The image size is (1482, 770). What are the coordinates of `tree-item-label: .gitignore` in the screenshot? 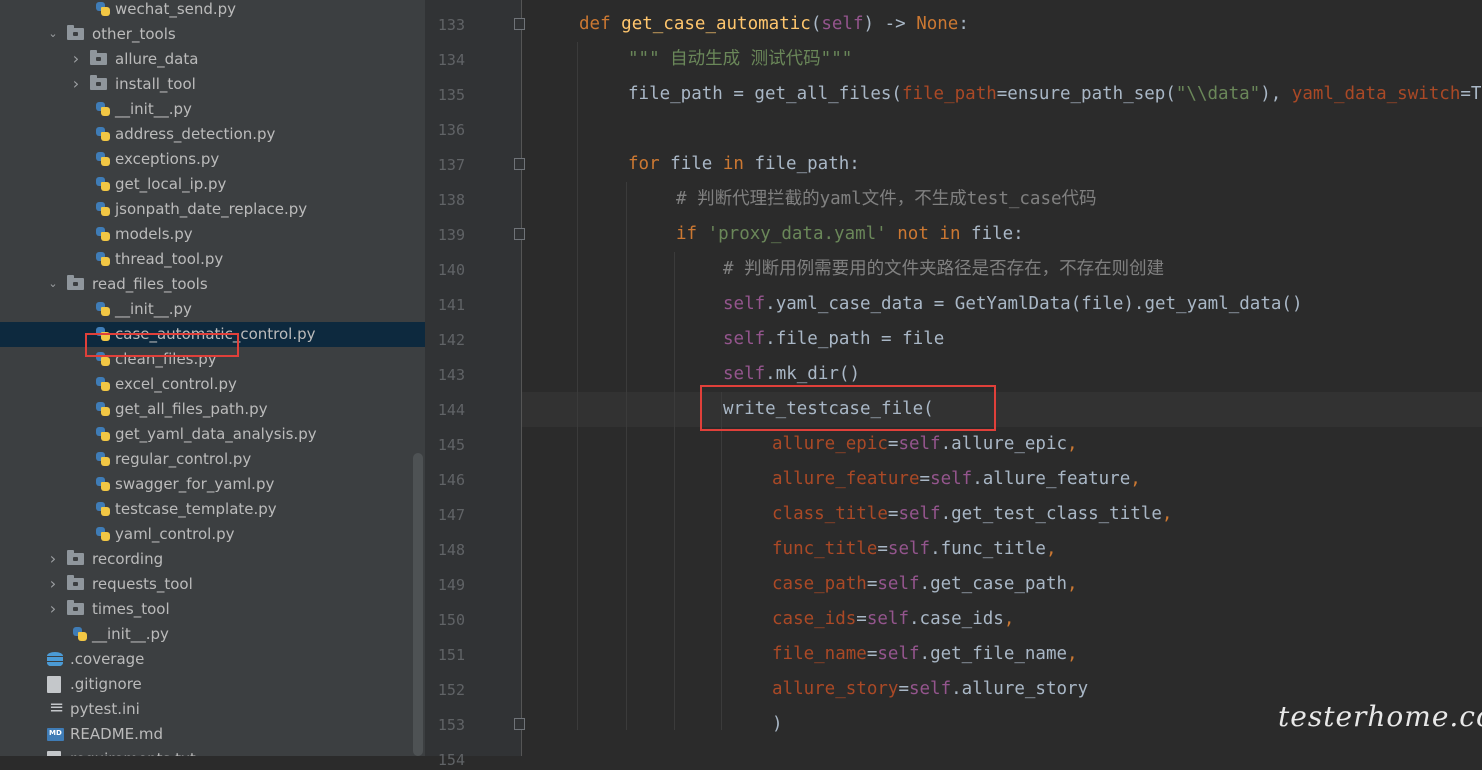 It's located at (106, 684).